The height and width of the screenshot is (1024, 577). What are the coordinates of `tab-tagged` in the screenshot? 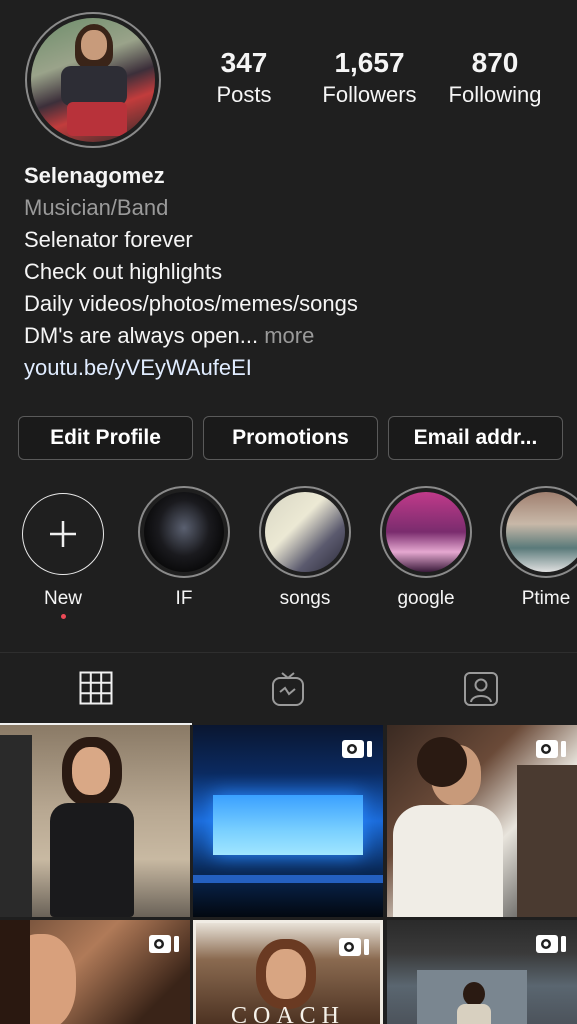 It's located at (481, 689).